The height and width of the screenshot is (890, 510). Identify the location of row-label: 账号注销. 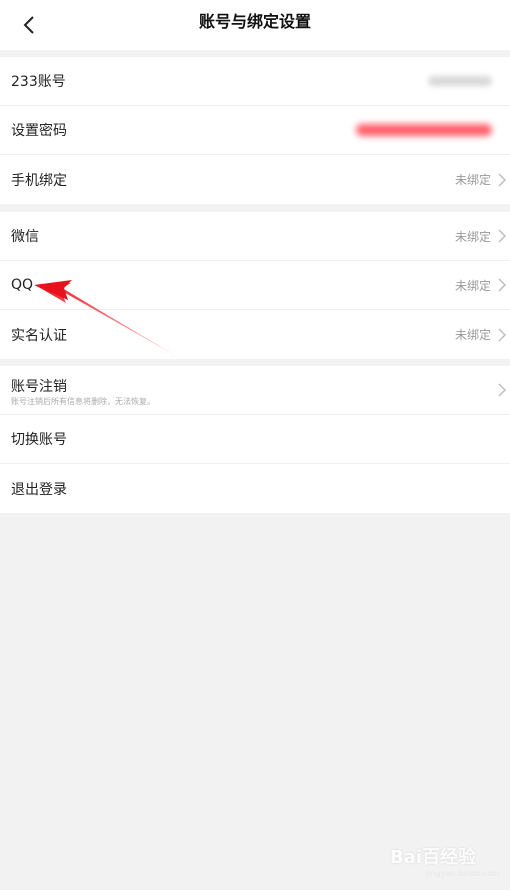
(39, 387).